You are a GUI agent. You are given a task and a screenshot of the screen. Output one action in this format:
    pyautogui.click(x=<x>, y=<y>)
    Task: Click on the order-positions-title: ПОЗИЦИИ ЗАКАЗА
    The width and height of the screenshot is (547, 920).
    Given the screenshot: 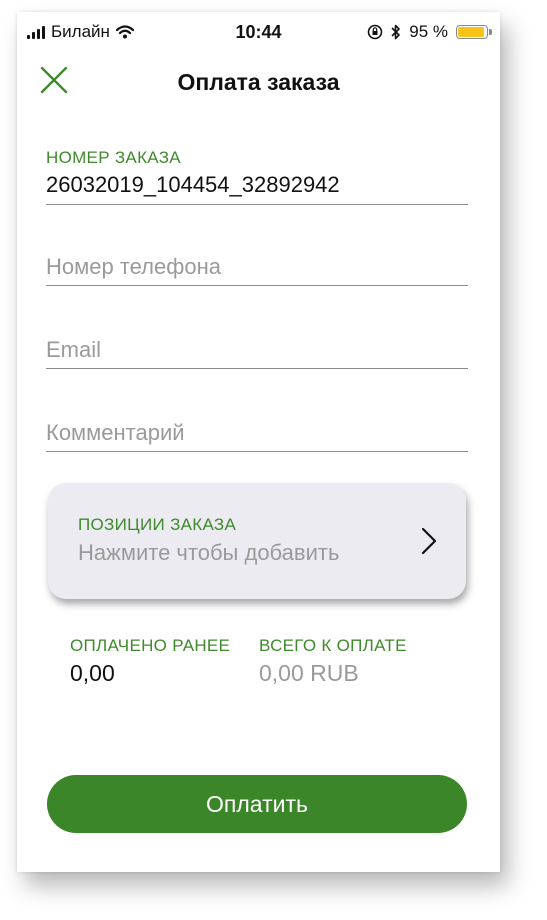 What is the action you would take?
    pyautogui.click(x=157, y=524)
    